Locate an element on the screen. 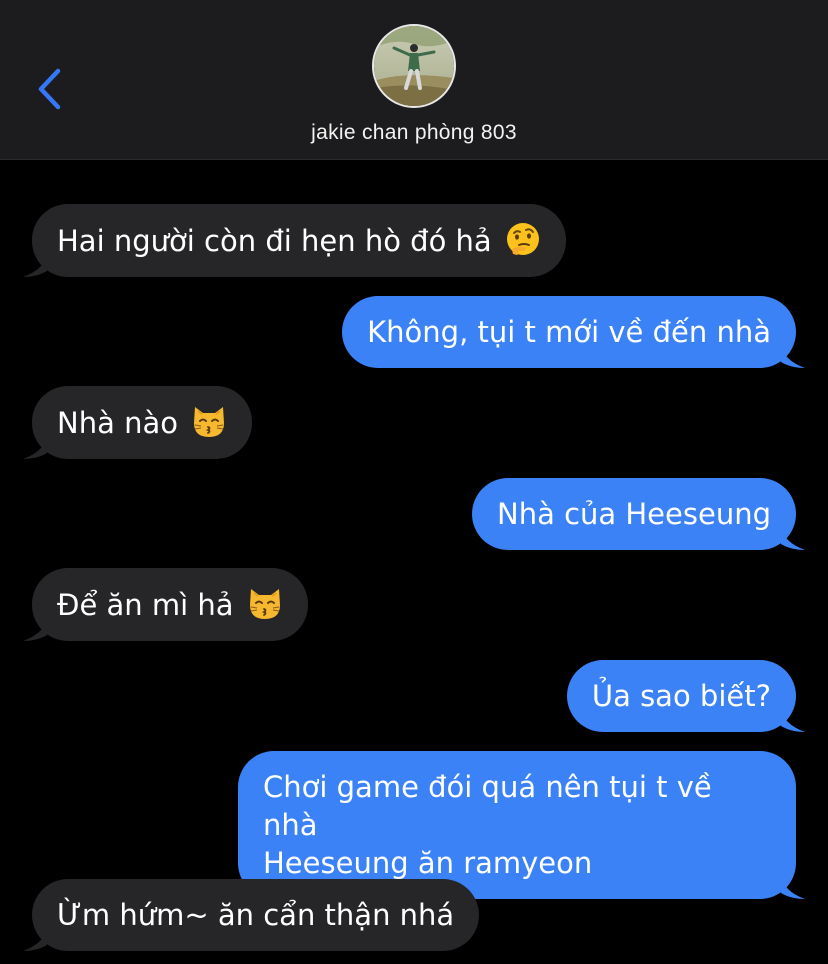  message-sent: Không, tụi t mới về đến nhà is located at coordinates (573, 332).